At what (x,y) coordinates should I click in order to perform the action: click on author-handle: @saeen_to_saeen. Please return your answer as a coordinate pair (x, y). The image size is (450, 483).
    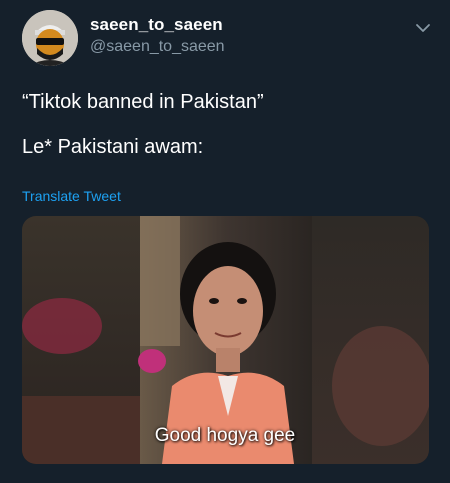
    Looking at the image, I should click on (157, 47).